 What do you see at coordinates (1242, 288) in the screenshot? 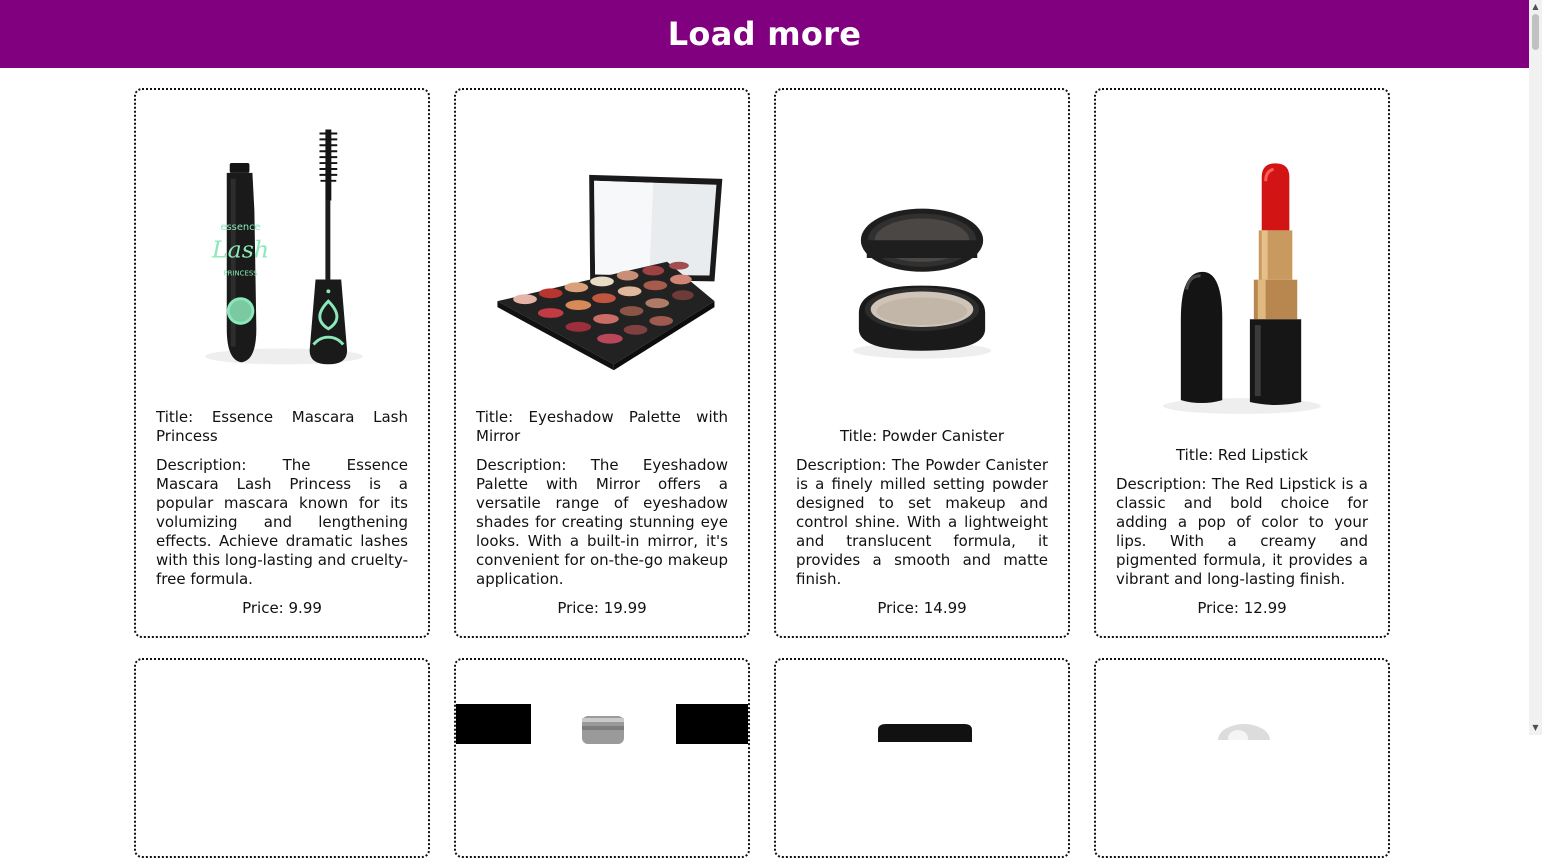
I see `red-lipstick-icon` at bounding box center [1242, 288].